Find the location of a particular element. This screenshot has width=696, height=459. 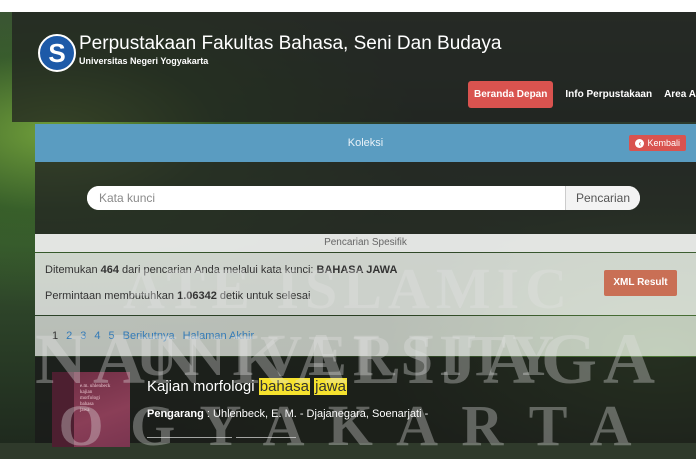

library-logo-icon: S is located at coordinates (57, 53).